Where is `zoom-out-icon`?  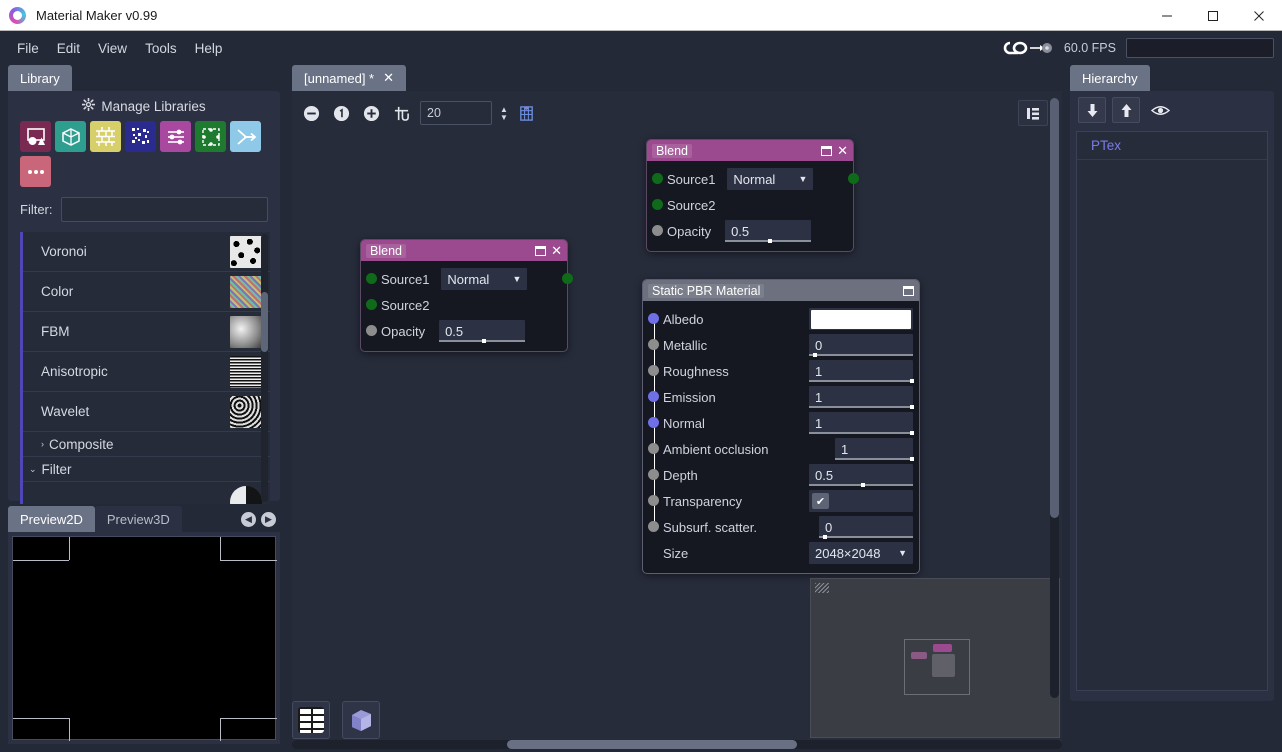 zoom-out-icon is located at coordinates (311, 113).